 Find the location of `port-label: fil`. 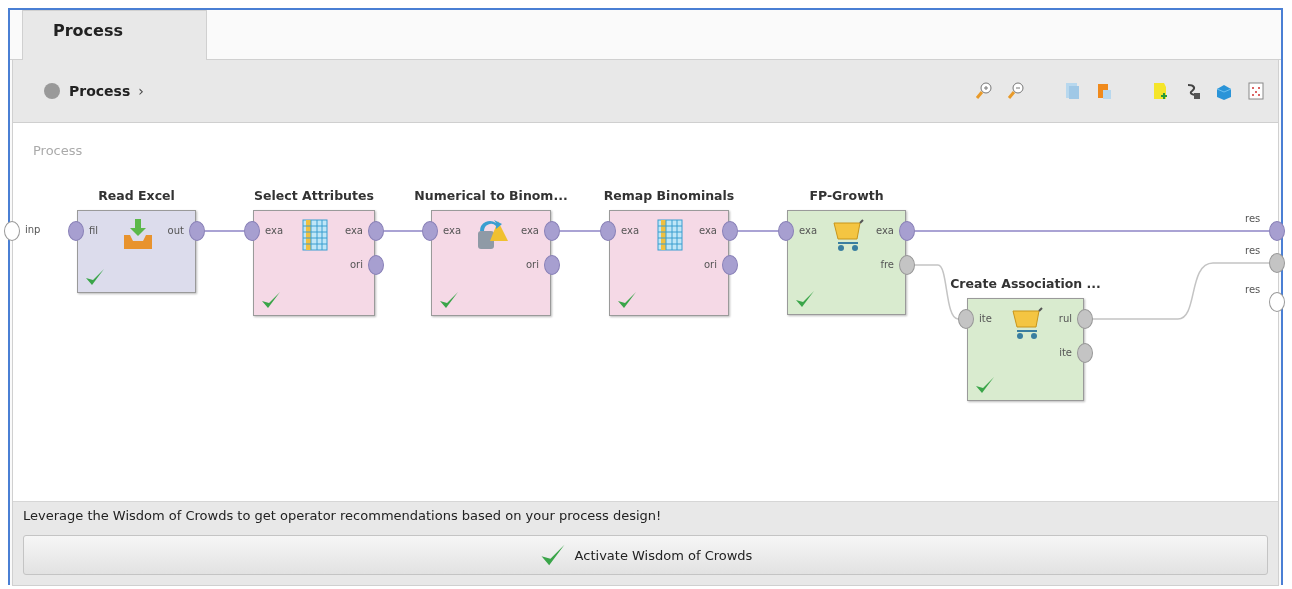

port-label: fil is located at coordinates (94, 230).